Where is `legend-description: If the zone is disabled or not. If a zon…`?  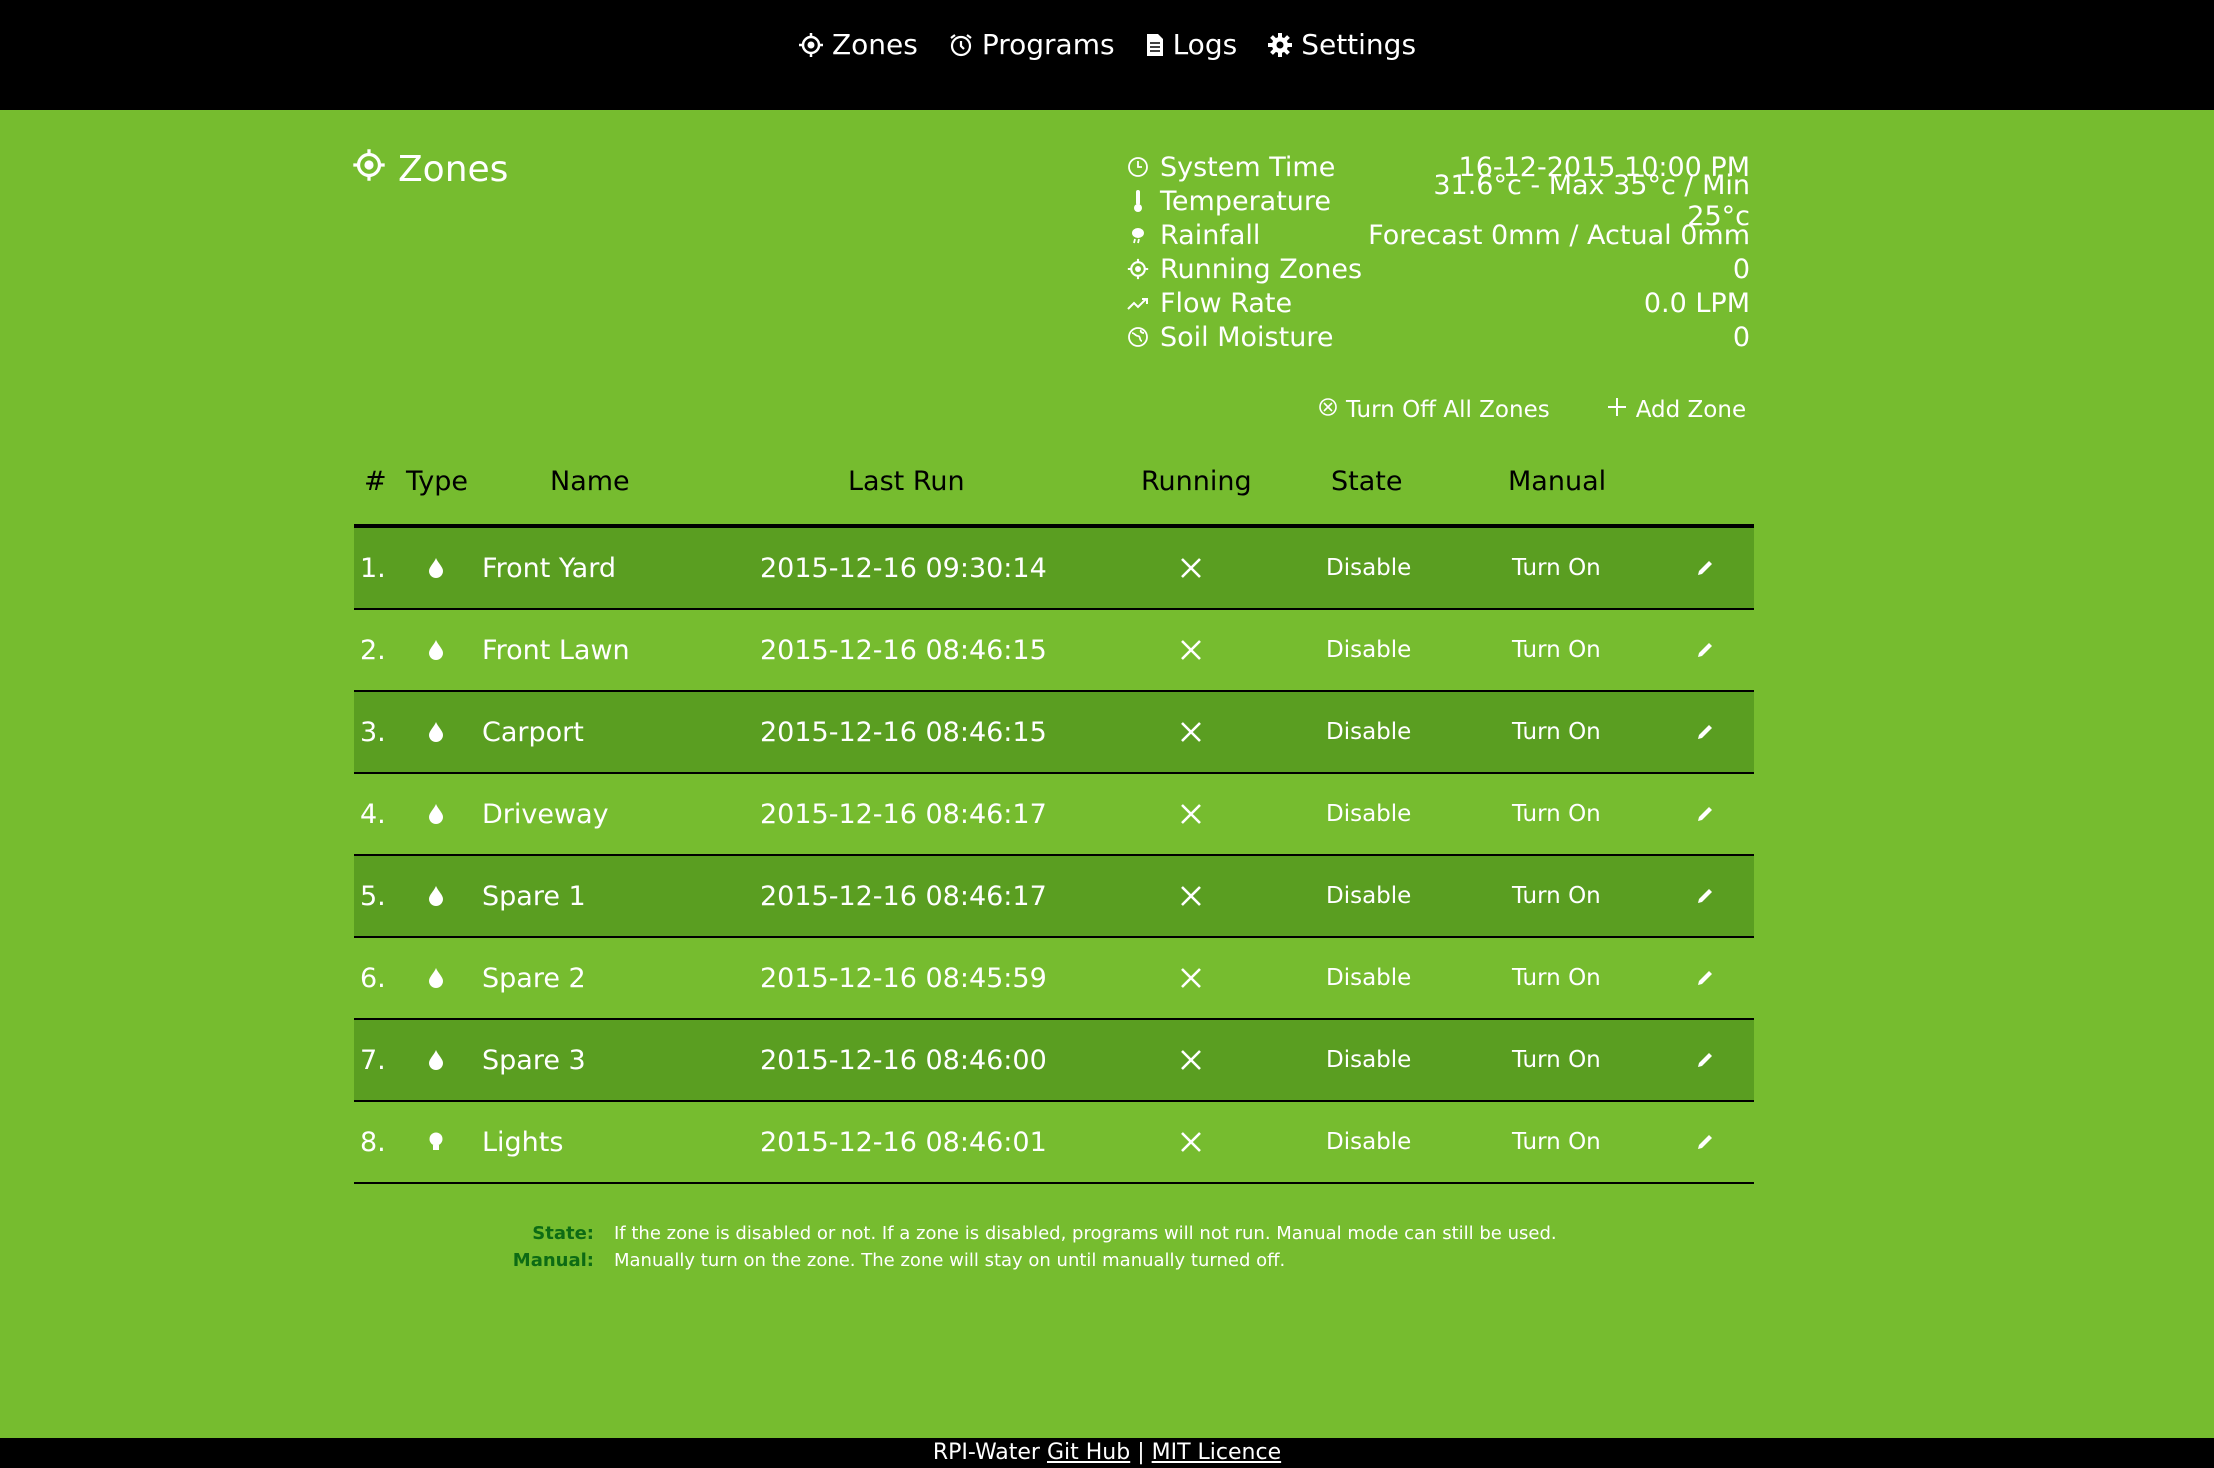
legend-description: If the zone is disabled or not. If a zon… is located at coordinates (1085, 1233).